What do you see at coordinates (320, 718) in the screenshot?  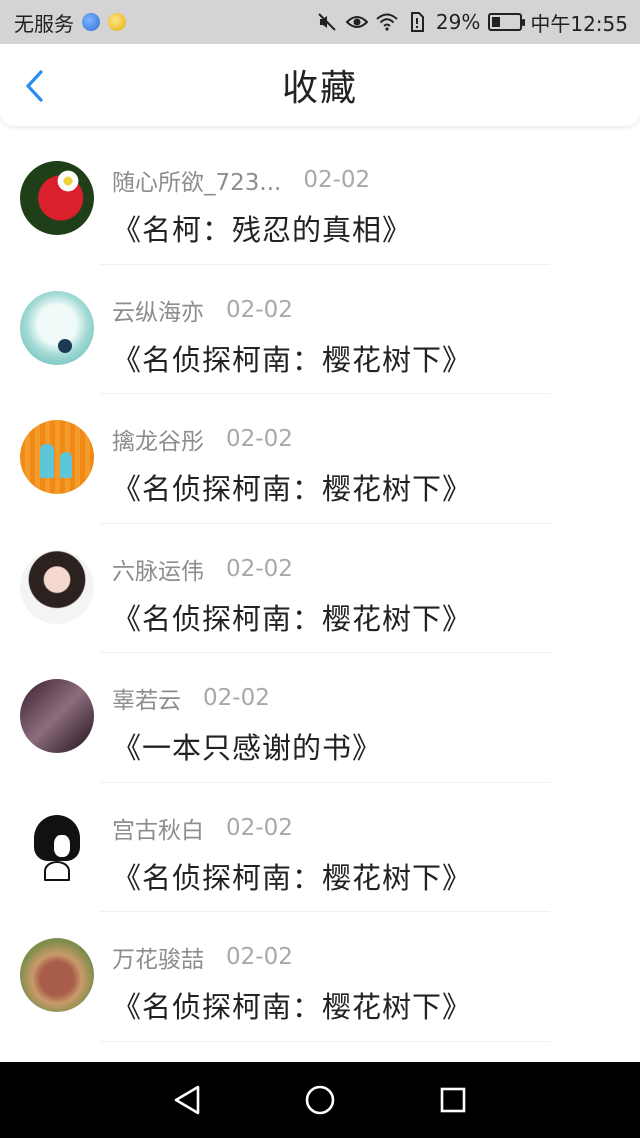 I see `list-item: 辜若云 02-02 《一本只感谢的书》` at bounding box center [320, 718].